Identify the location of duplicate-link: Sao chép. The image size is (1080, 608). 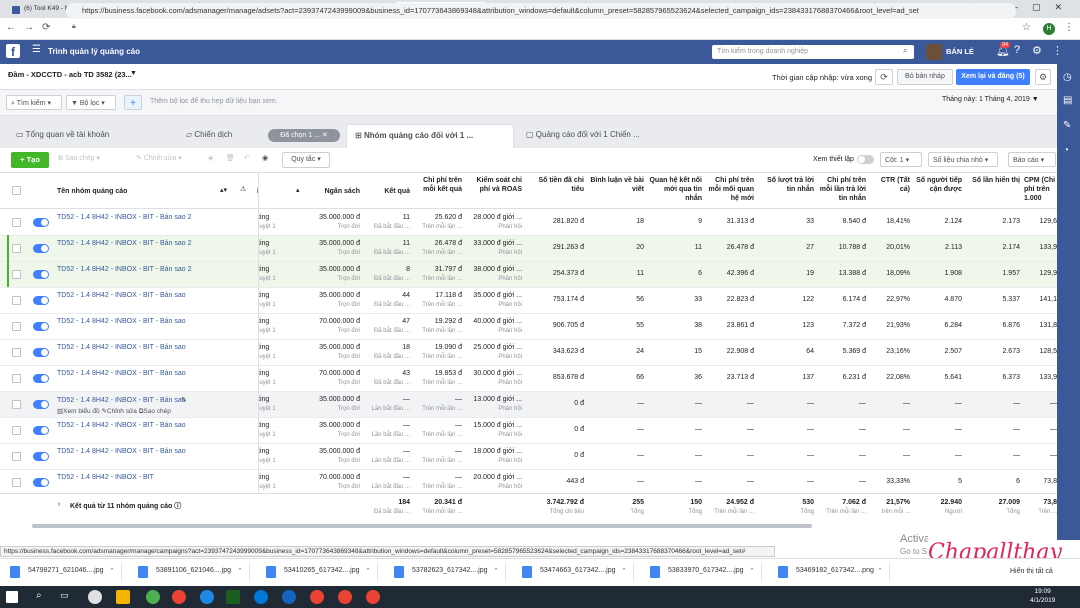
(156, 411).